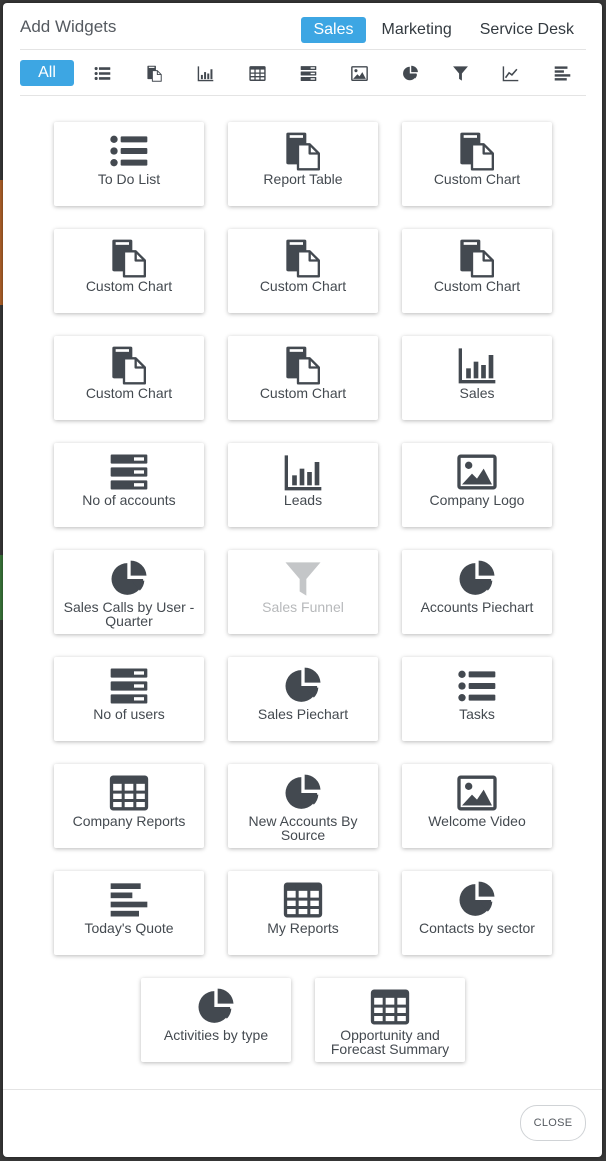 This screenshot has height=1161, width=606. Describe the element at coordinates (129, 179) in the screenshot. I see `widget-tile-label: To Do List` at that location.